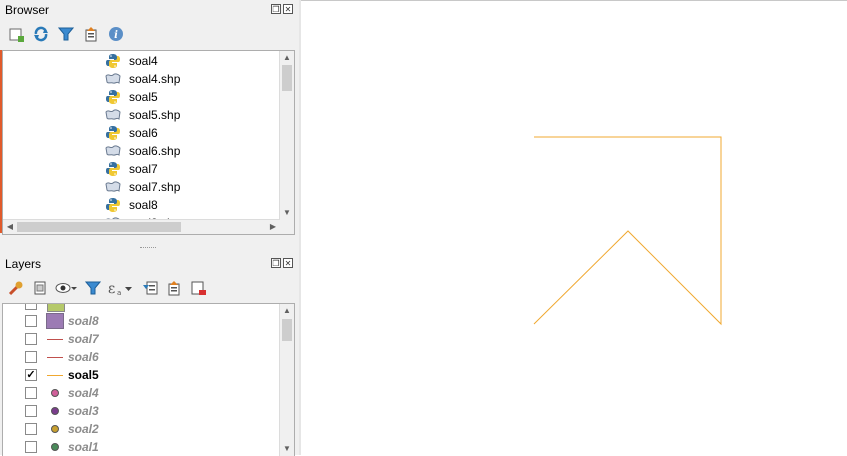  I want to click on svg-text: i, so click(116, 35).